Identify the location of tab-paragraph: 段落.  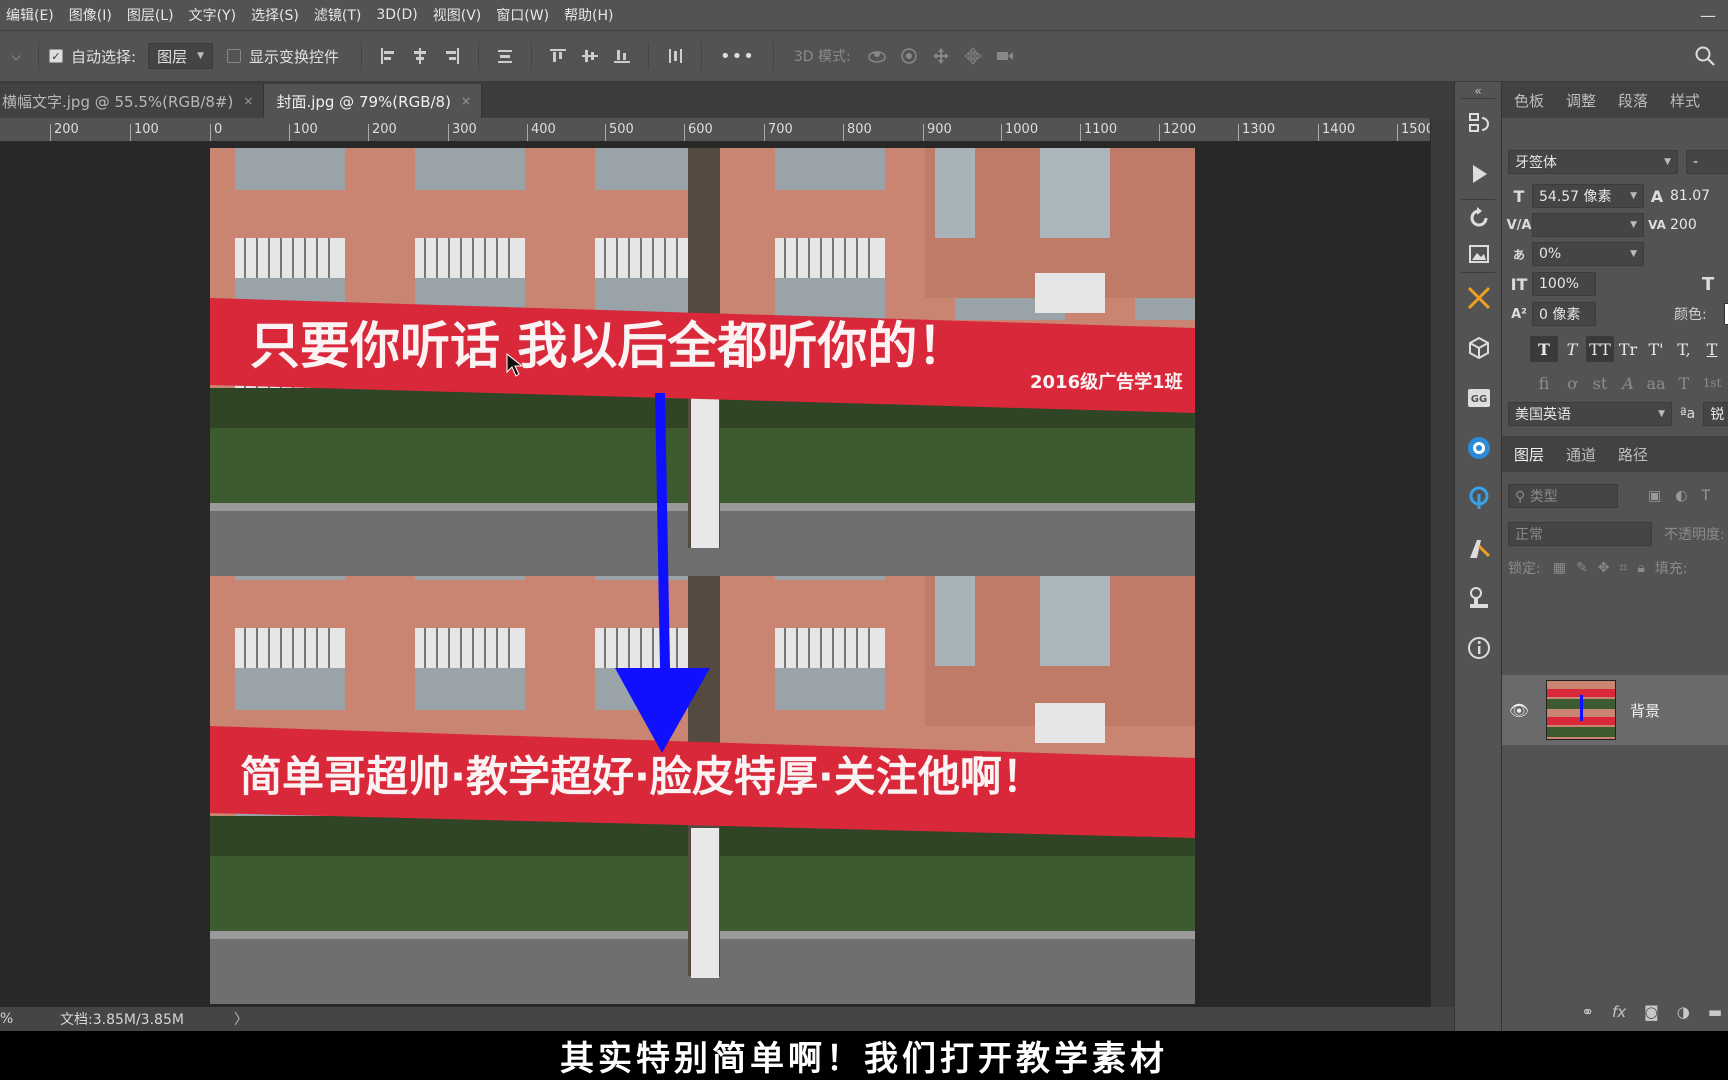
(1633, 100).